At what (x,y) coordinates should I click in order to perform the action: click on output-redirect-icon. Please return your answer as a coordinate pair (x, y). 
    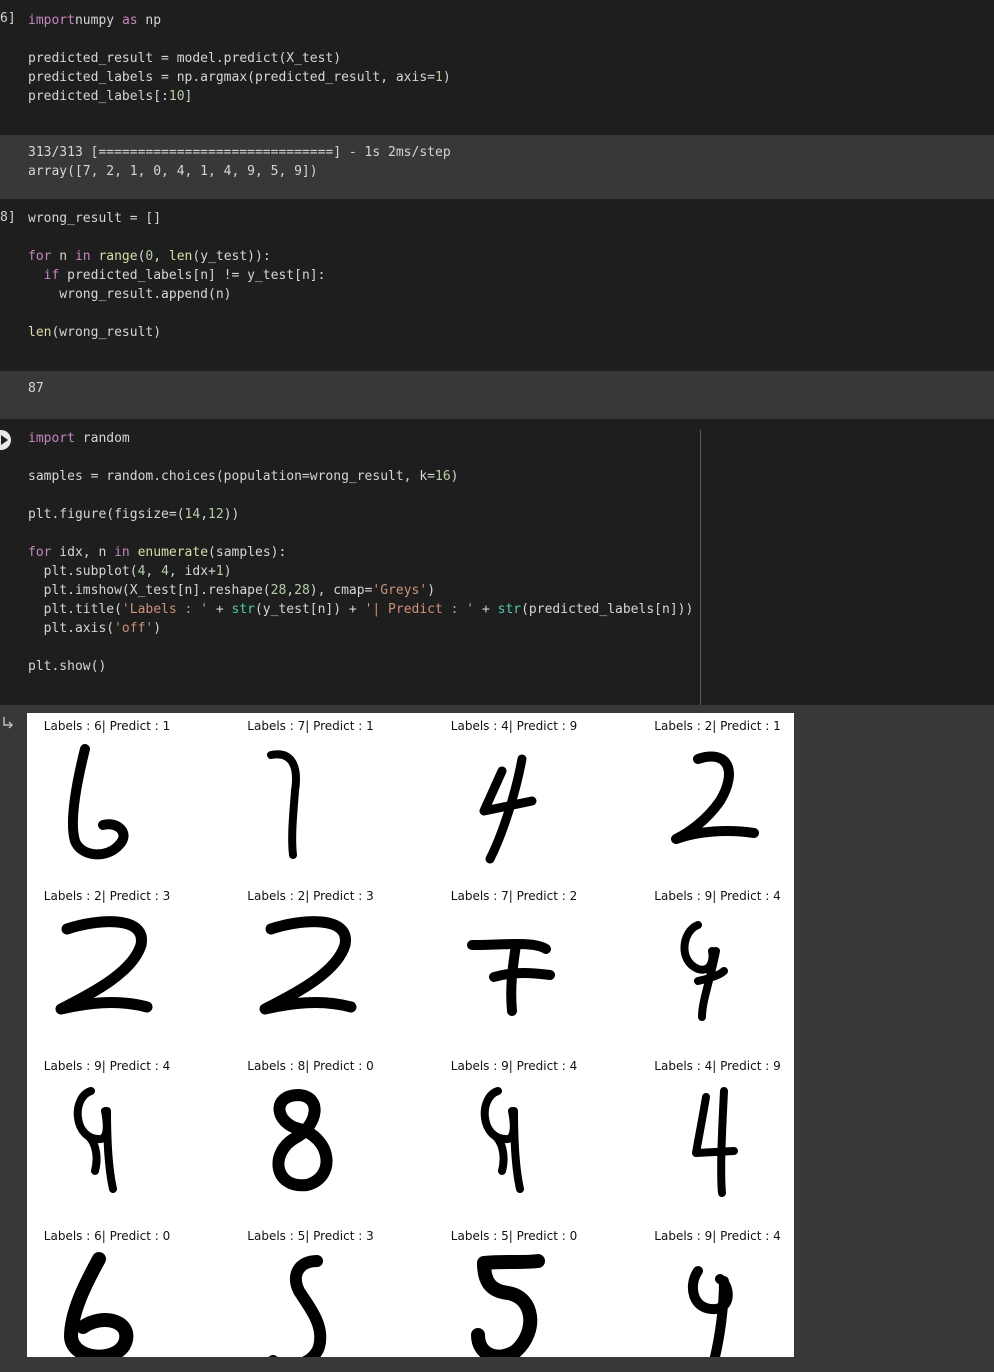
    Looking at the image, I should click on (8, 723).